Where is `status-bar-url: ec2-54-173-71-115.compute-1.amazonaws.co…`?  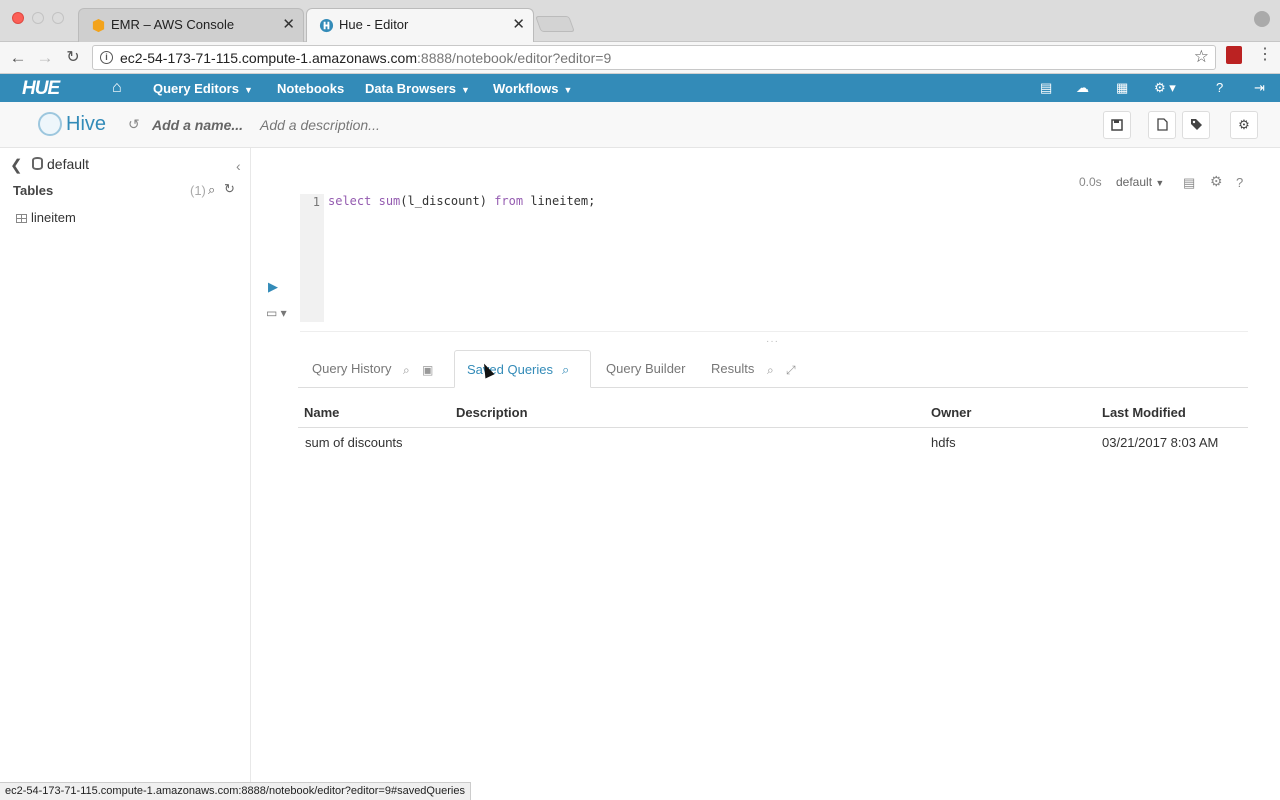
status-bar-url: ec2-54-173-71-115.compute-1.amazonaws.co… is located at coordinates (235, 791).